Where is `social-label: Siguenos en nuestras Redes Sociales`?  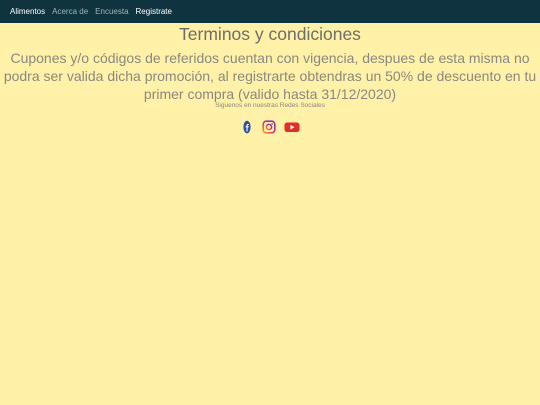 social-label: Siguenos en nuestras Redes Sociales is located at coordinates (270, 105).